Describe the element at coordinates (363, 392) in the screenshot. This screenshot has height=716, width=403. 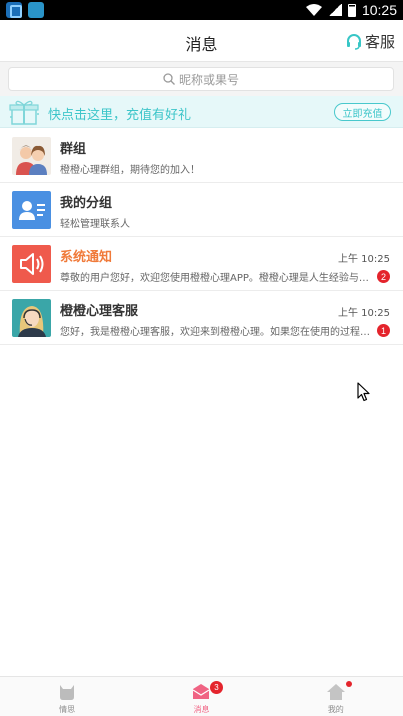
I see `mouse-cursor-icon` at that location.